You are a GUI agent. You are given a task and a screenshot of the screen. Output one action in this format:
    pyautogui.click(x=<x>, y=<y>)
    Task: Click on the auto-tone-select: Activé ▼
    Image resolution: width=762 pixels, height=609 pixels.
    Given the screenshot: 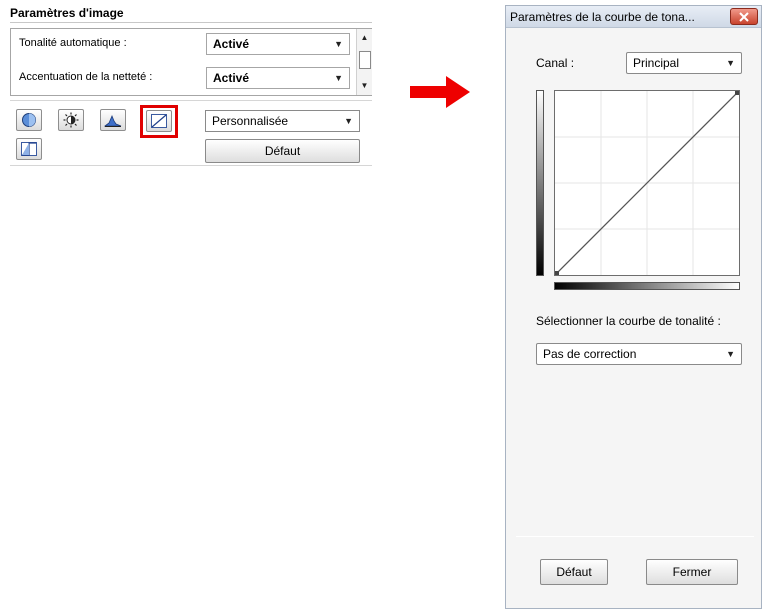 What is the action you would take?
    pyautogui.click(x=278, y=44)
    